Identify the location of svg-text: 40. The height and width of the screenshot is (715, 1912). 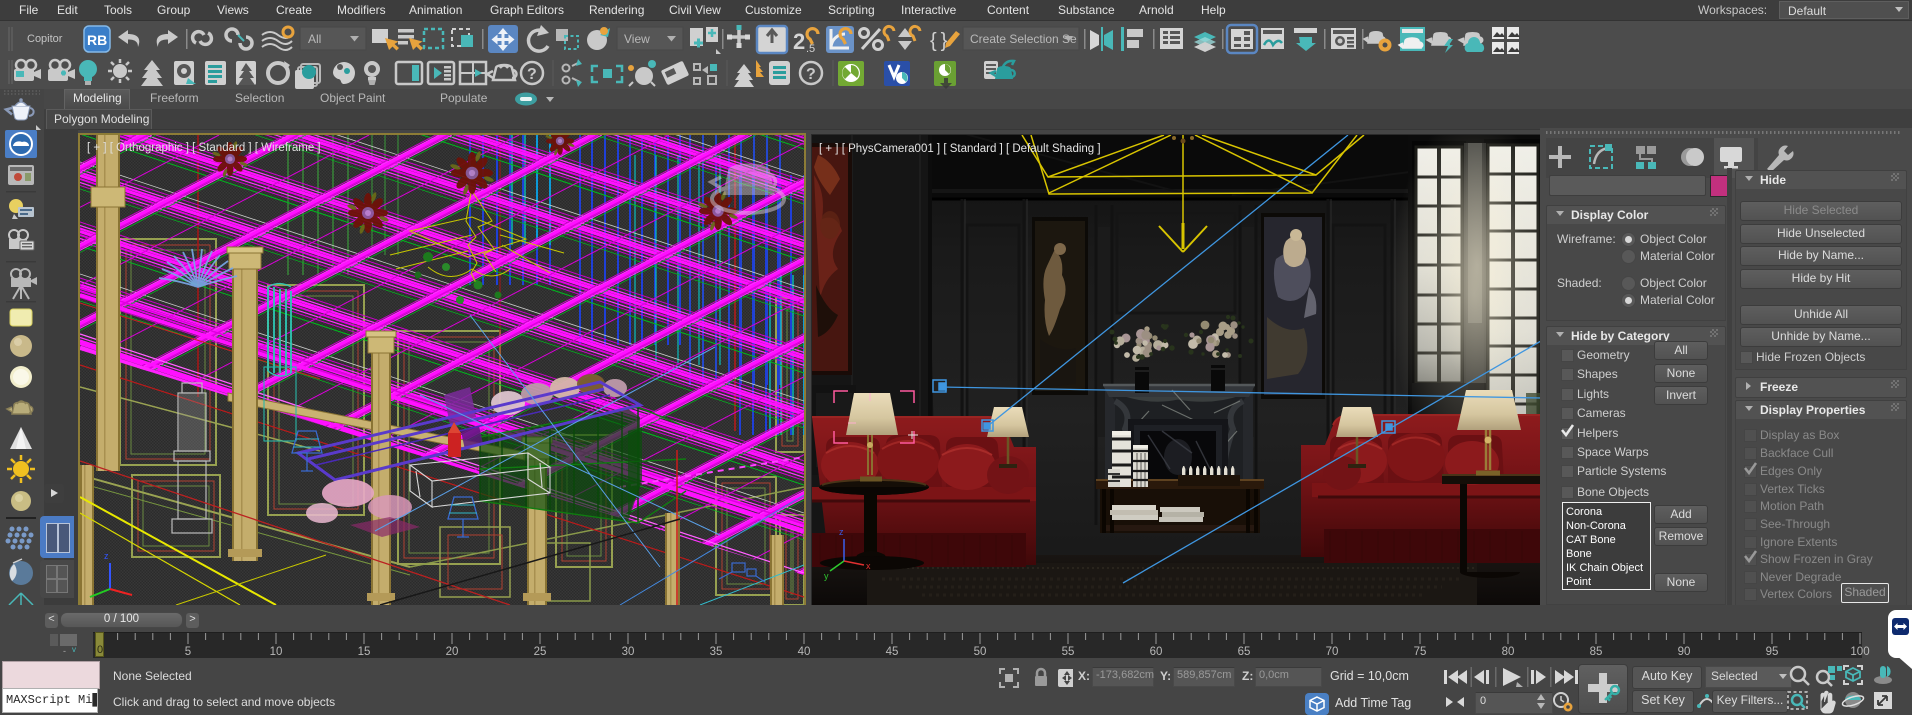
(804, 652).